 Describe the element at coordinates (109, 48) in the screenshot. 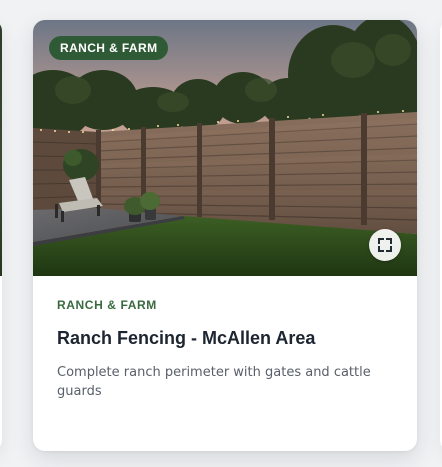

I see `category-badge: RANCH & FARM` at that location.